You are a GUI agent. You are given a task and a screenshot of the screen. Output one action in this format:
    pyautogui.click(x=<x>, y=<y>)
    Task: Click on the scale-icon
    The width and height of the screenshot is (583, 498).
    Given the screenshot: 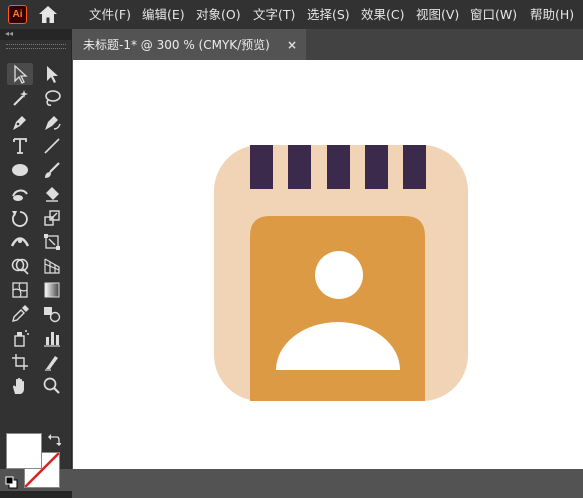 What is the action you would take?
    pyautogui.click(x=52, y=218)
    